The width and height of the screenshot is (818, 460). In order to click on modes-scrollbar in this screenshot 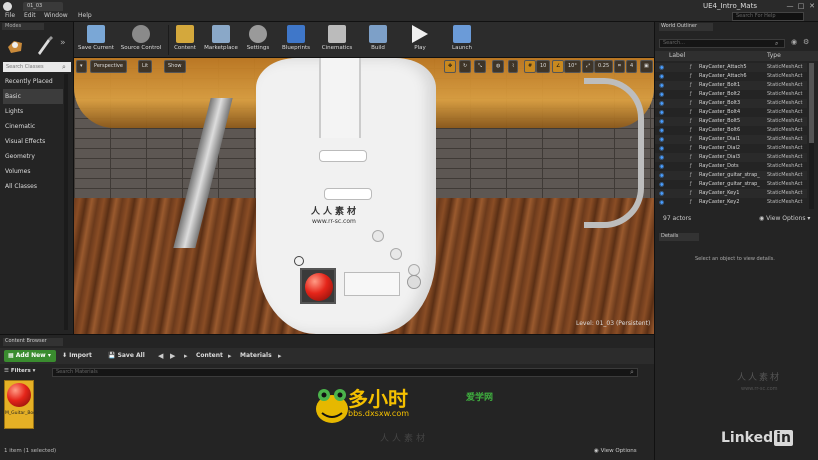, I will do `click(66, 202)`.